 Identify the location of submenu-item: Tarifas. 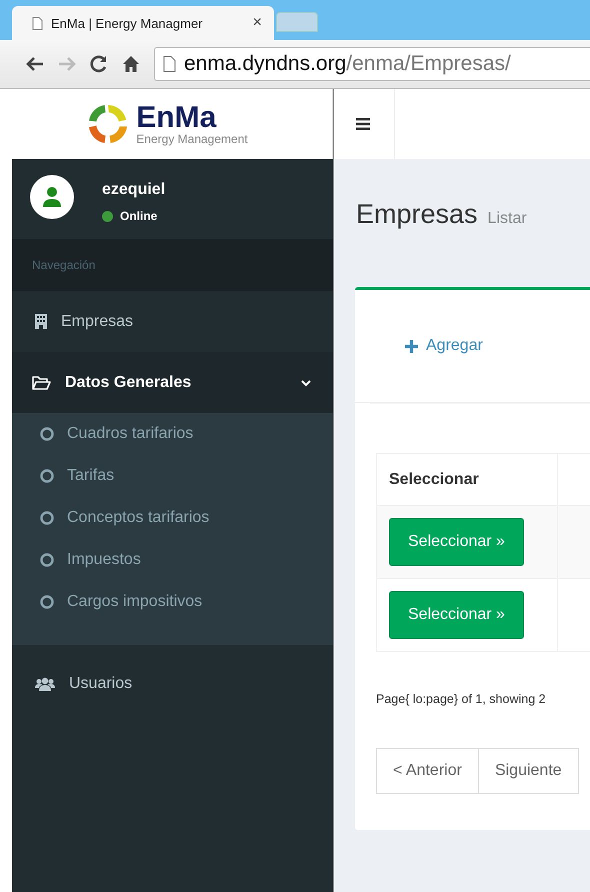
(172, 476).